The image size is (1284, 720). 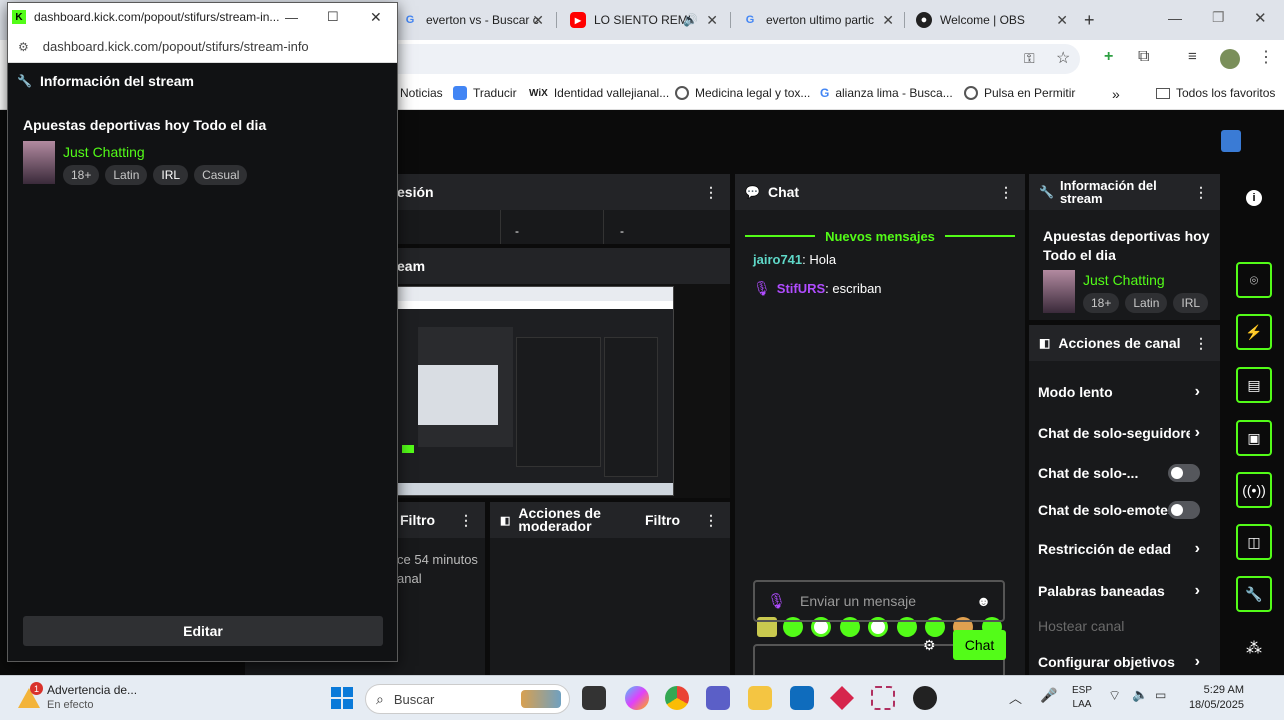 What do you see at coordinates (1124, 662) in the screenshot?
I see `action-configure-goals: Configurar objetivos ›` at bounding box center [1124, 662].